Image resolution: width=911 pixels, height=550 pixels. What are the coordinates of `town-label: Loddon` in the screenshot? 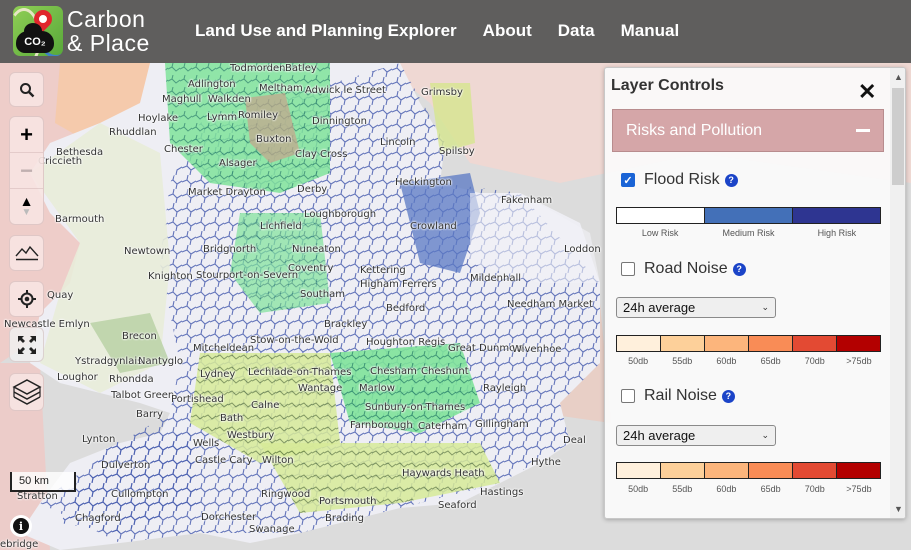 It's located at (582, 249).